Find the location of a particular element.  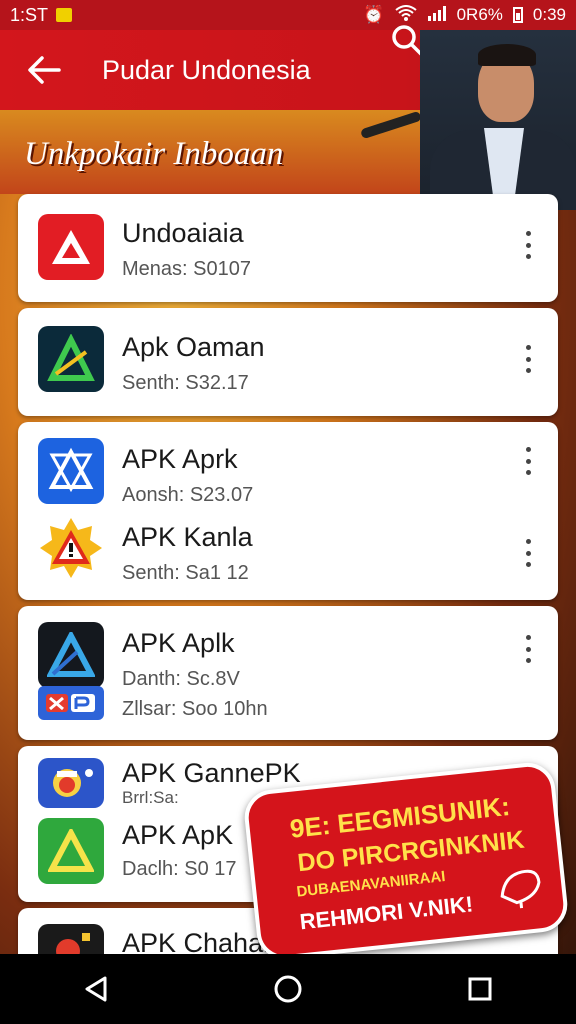

speaker-photo is located at coordinates (498, 120).